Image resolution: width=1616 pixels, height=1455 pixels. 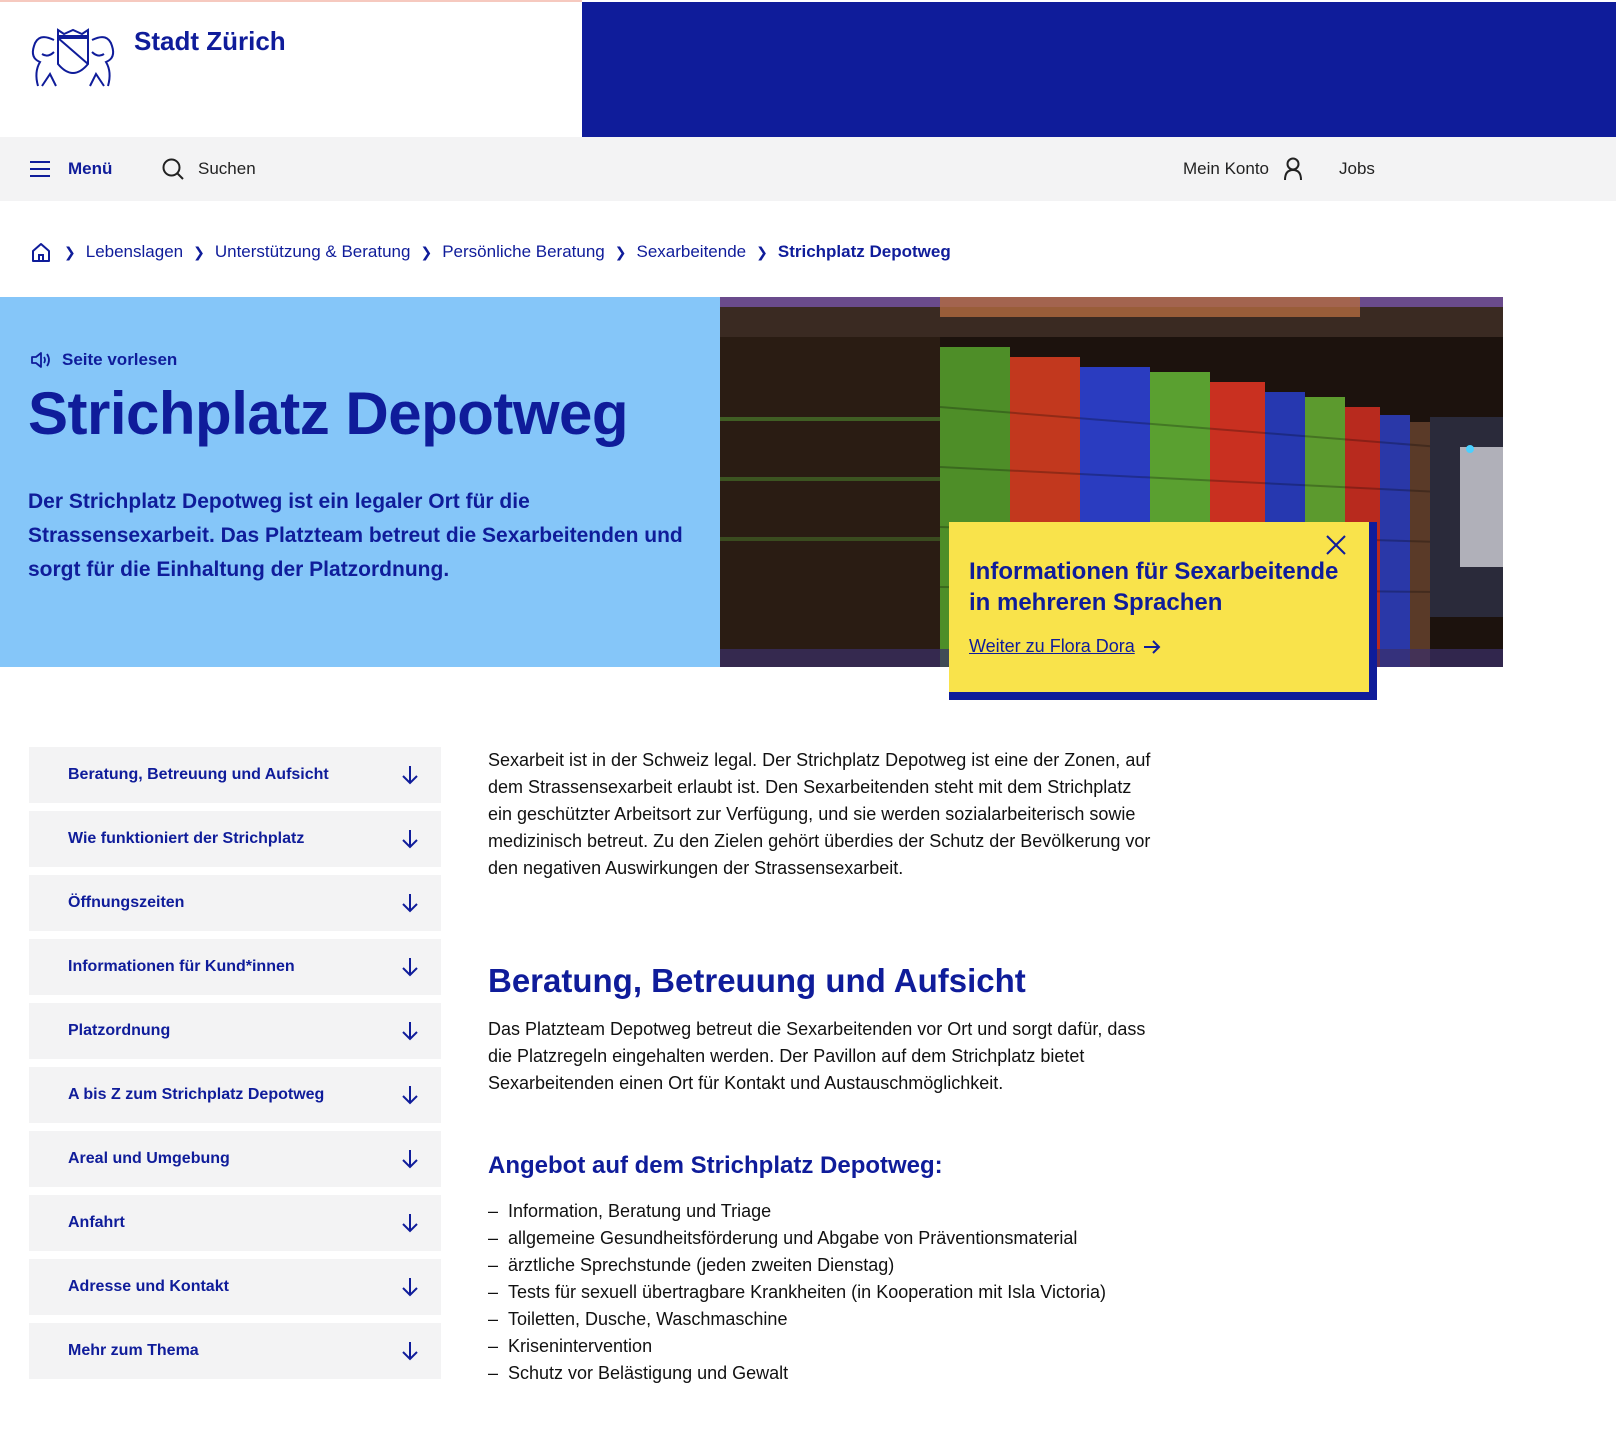 I want to click on list-item: – Krisenintervention, so click(x=823, y=1346).